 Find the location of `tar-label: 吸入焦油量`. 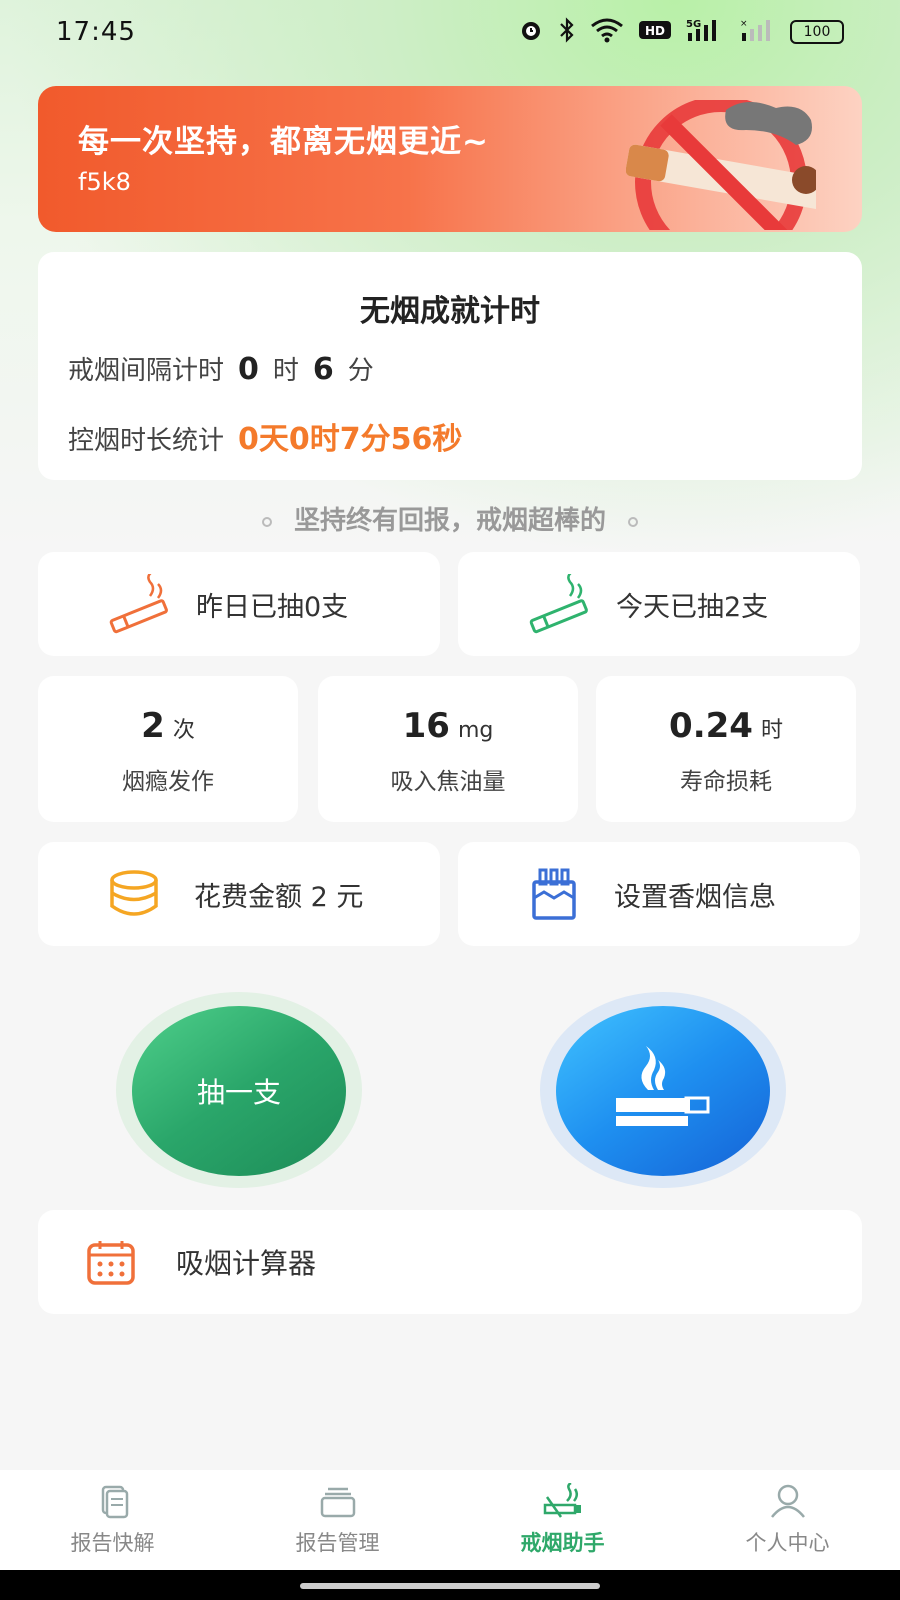

tar-label: 吸入焦油量 is located at coordinates (448, 782).